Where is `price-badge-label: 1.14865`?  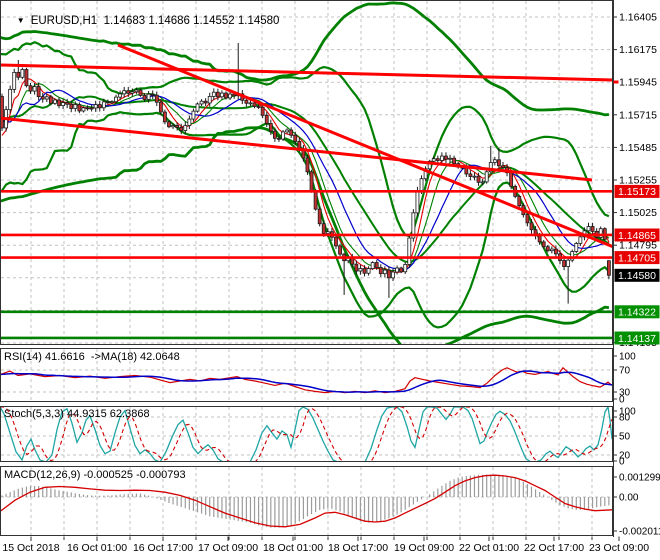
price-badge-label: 1.14865 is located at coordinates (637, 236).